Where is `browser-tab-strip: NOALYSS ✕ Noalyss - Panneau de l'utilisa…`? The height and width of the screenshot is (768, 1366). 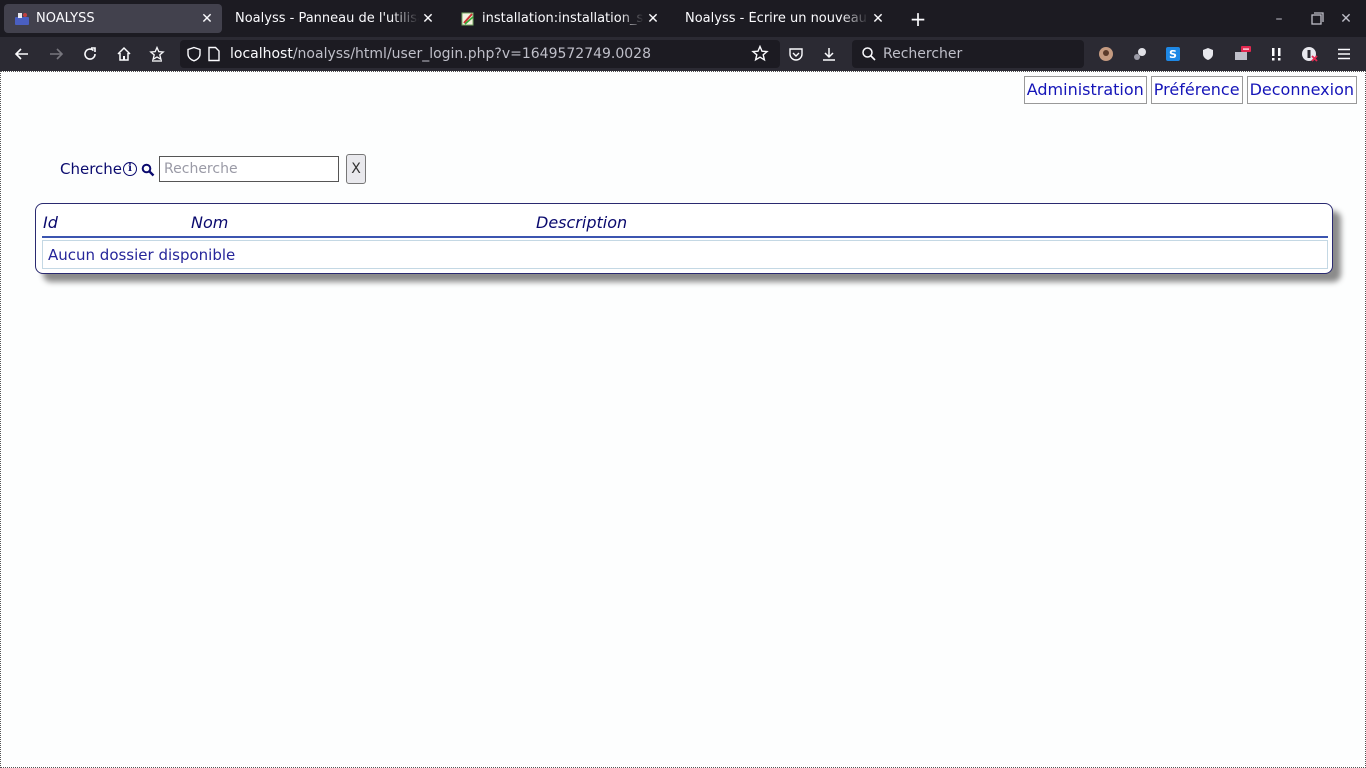 browser-tab-strip: NOALYSS ✕ Noalyss - Panneau de l'utilisa… is located at coordinates (683, 18).